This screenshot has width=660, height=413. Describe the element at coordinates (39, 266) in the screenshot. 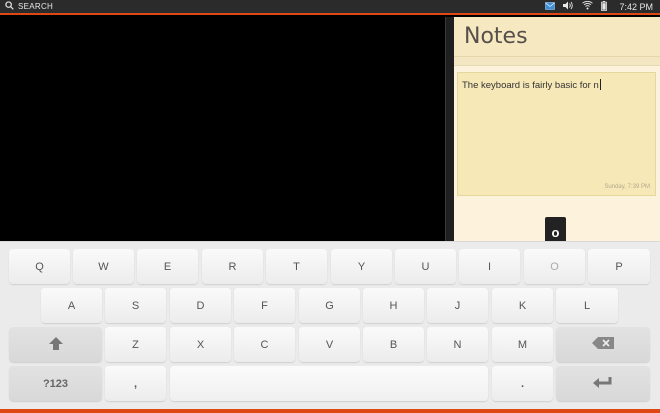

I see `key-q: Q` at that location.